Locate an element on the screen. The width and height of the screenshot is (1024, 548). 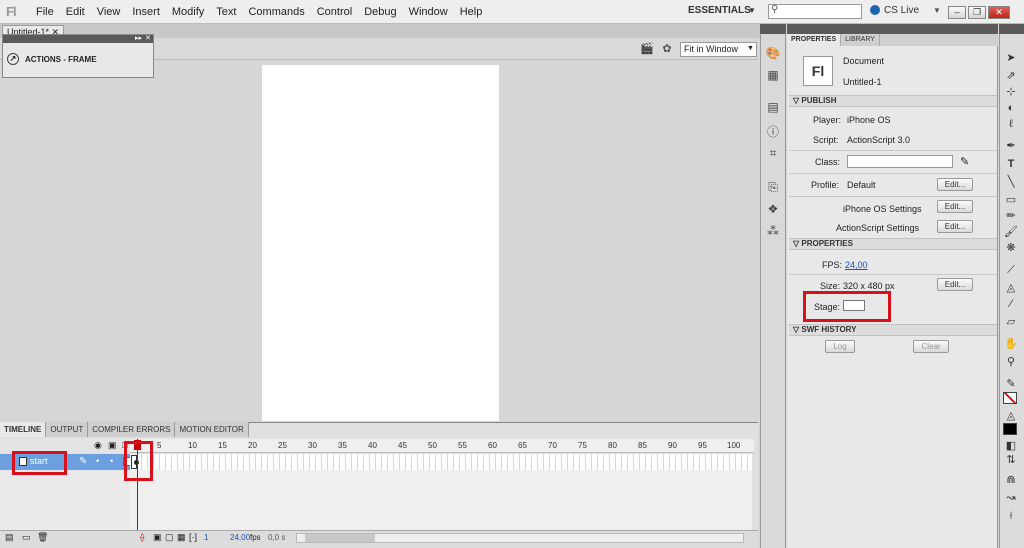
center-frame-icon: ⟠ is located at coordinates (142, 537).